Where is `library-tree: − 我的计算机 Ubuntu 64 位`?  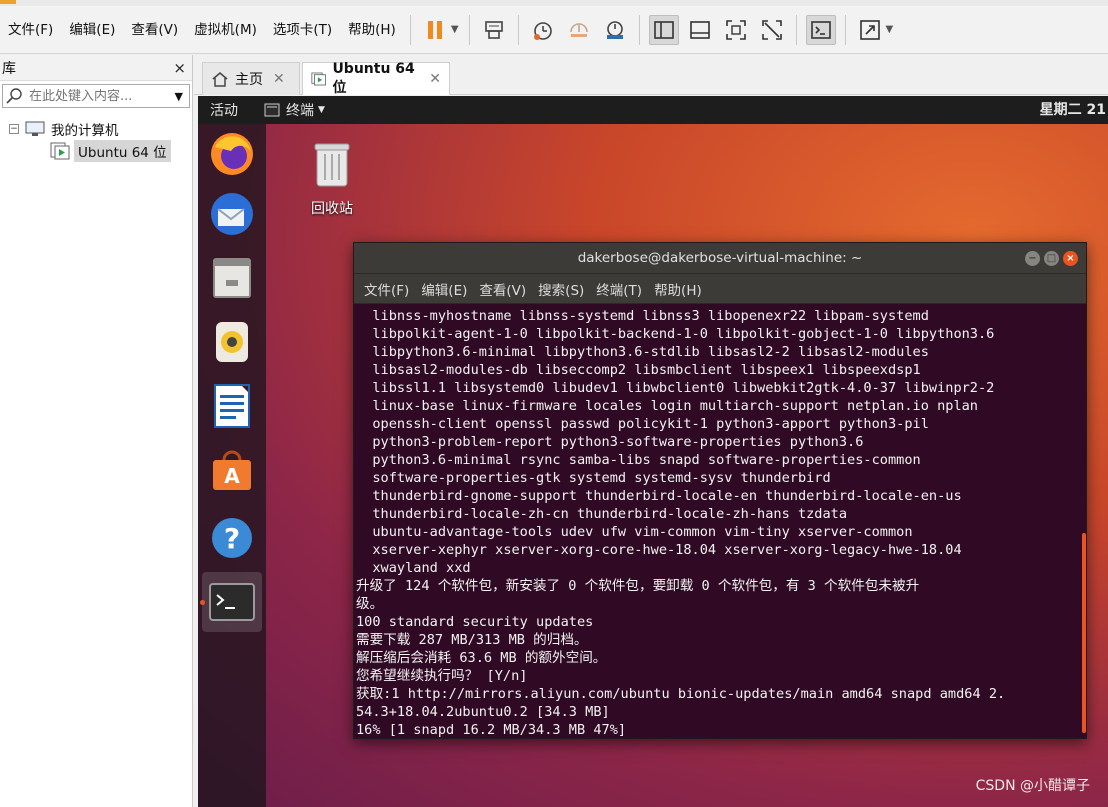 library-tree: − 我的计算机 Ubuntu 64 位 is located at coordinates (96, 140).